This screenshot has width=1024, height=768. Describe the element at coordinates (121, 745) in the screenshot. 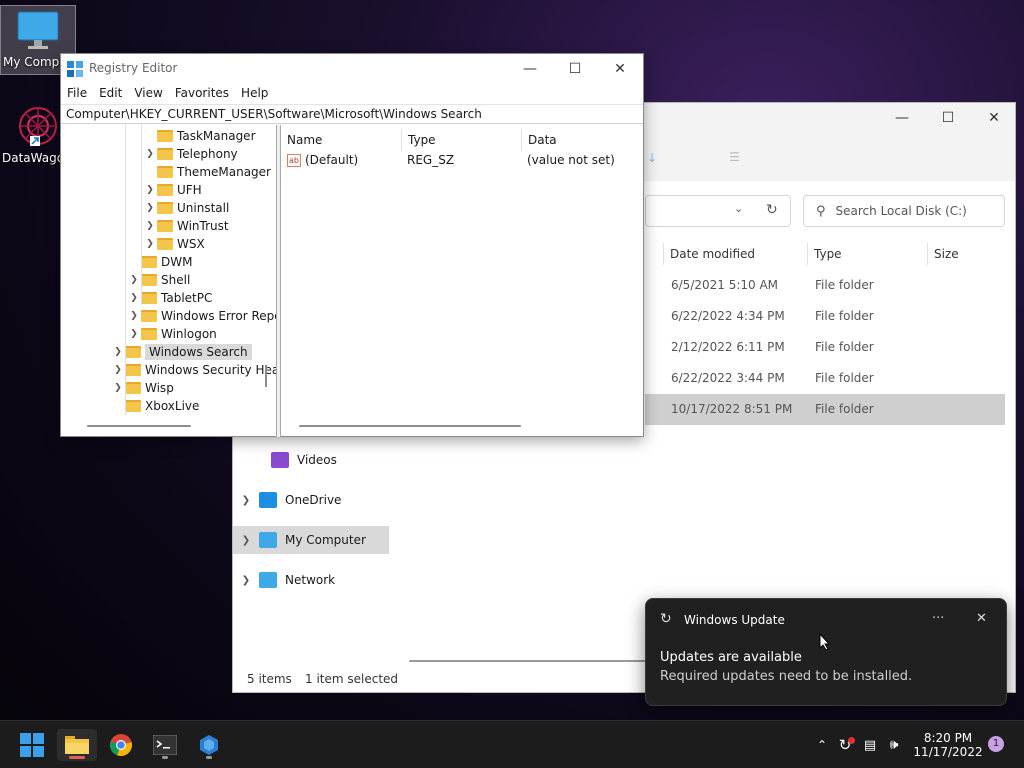

I see `chrome-taskbar-button` at that location.